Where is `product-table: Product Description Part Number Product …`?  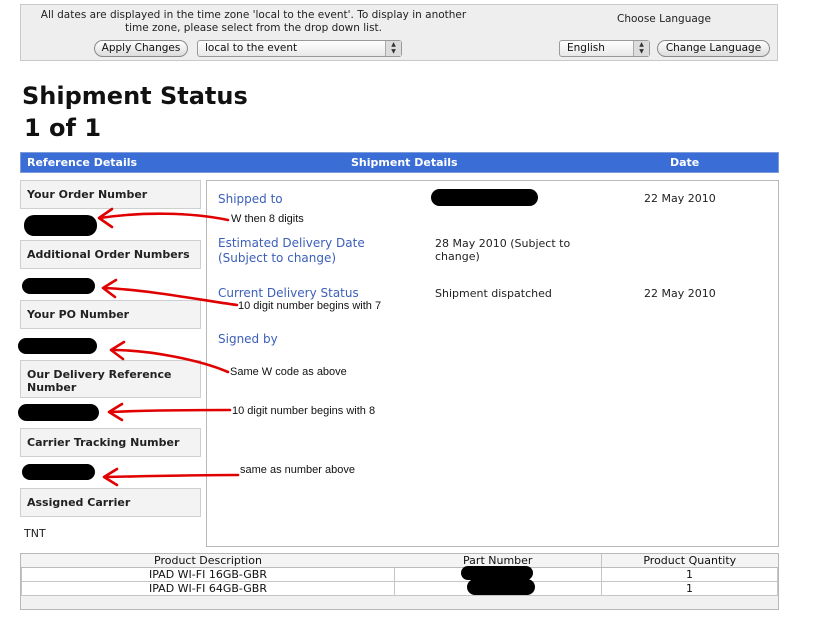
product-table: Product Description Part Number Product … is located at coordinates (399, 581).